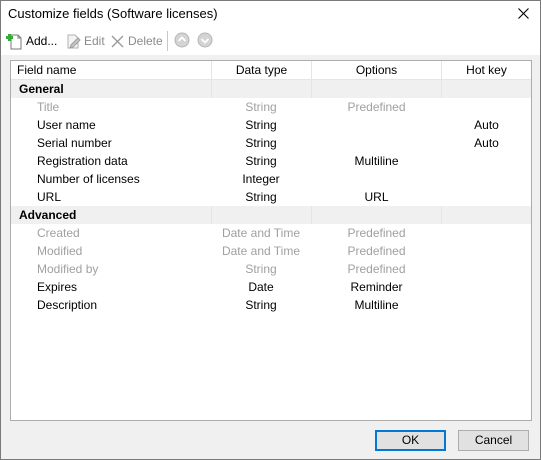  I want to click on column-header-data-type: Data type, so click(262, 70).